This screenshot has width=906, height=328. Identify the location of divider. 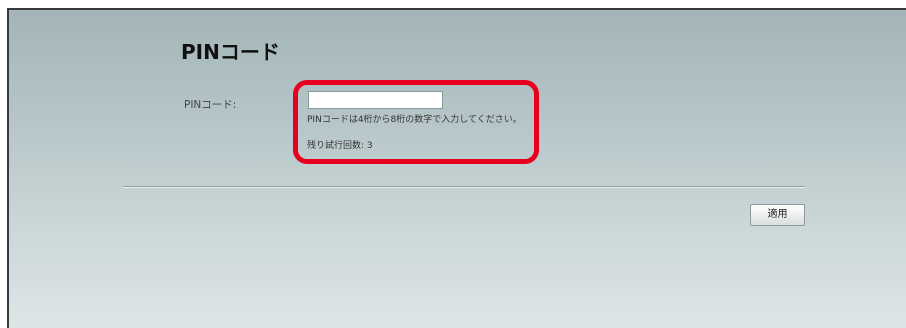
(464, 187).